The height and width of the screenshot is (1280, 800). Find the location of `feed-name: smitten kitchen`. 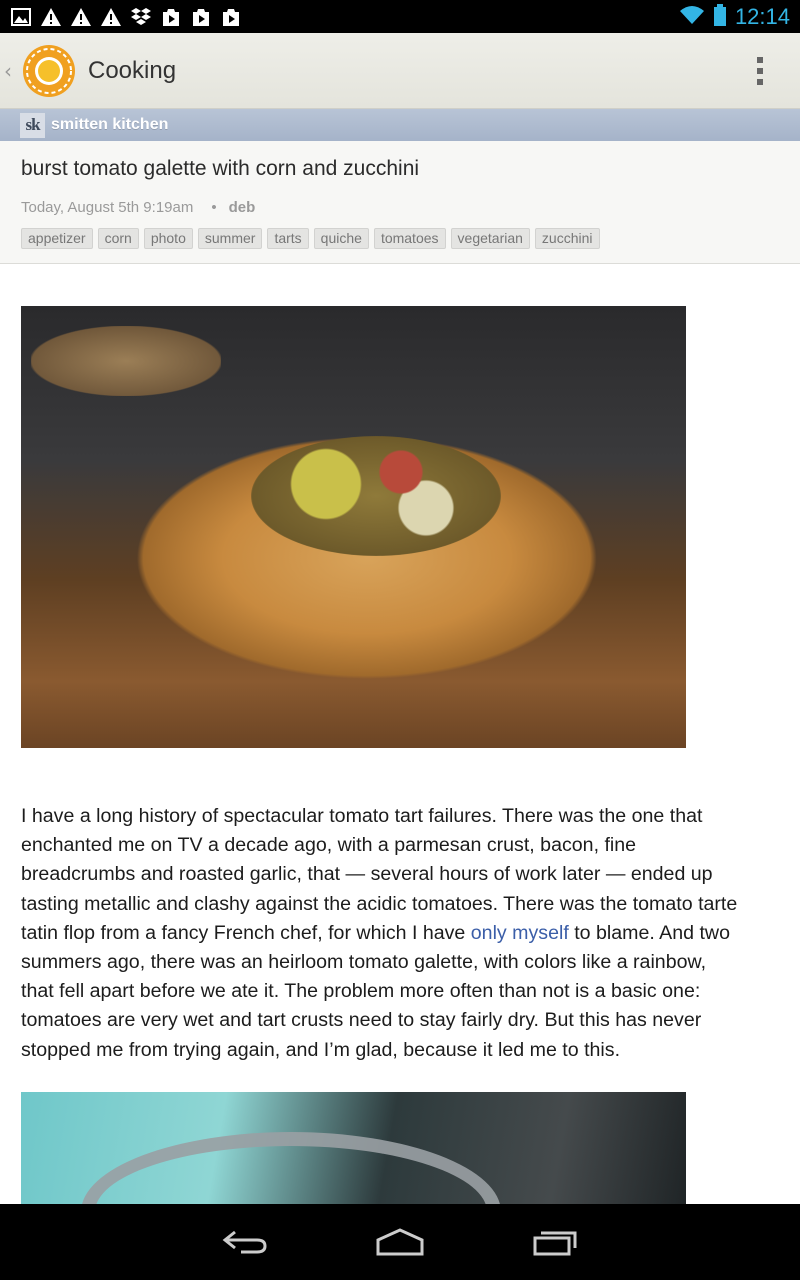

feed-name: smitten kitchen is located at coordinates (110, 124).